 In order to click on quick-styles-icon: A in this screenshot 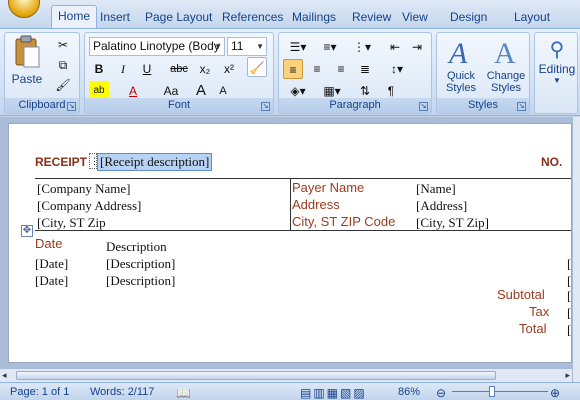, I will do `click(457, 53)`.